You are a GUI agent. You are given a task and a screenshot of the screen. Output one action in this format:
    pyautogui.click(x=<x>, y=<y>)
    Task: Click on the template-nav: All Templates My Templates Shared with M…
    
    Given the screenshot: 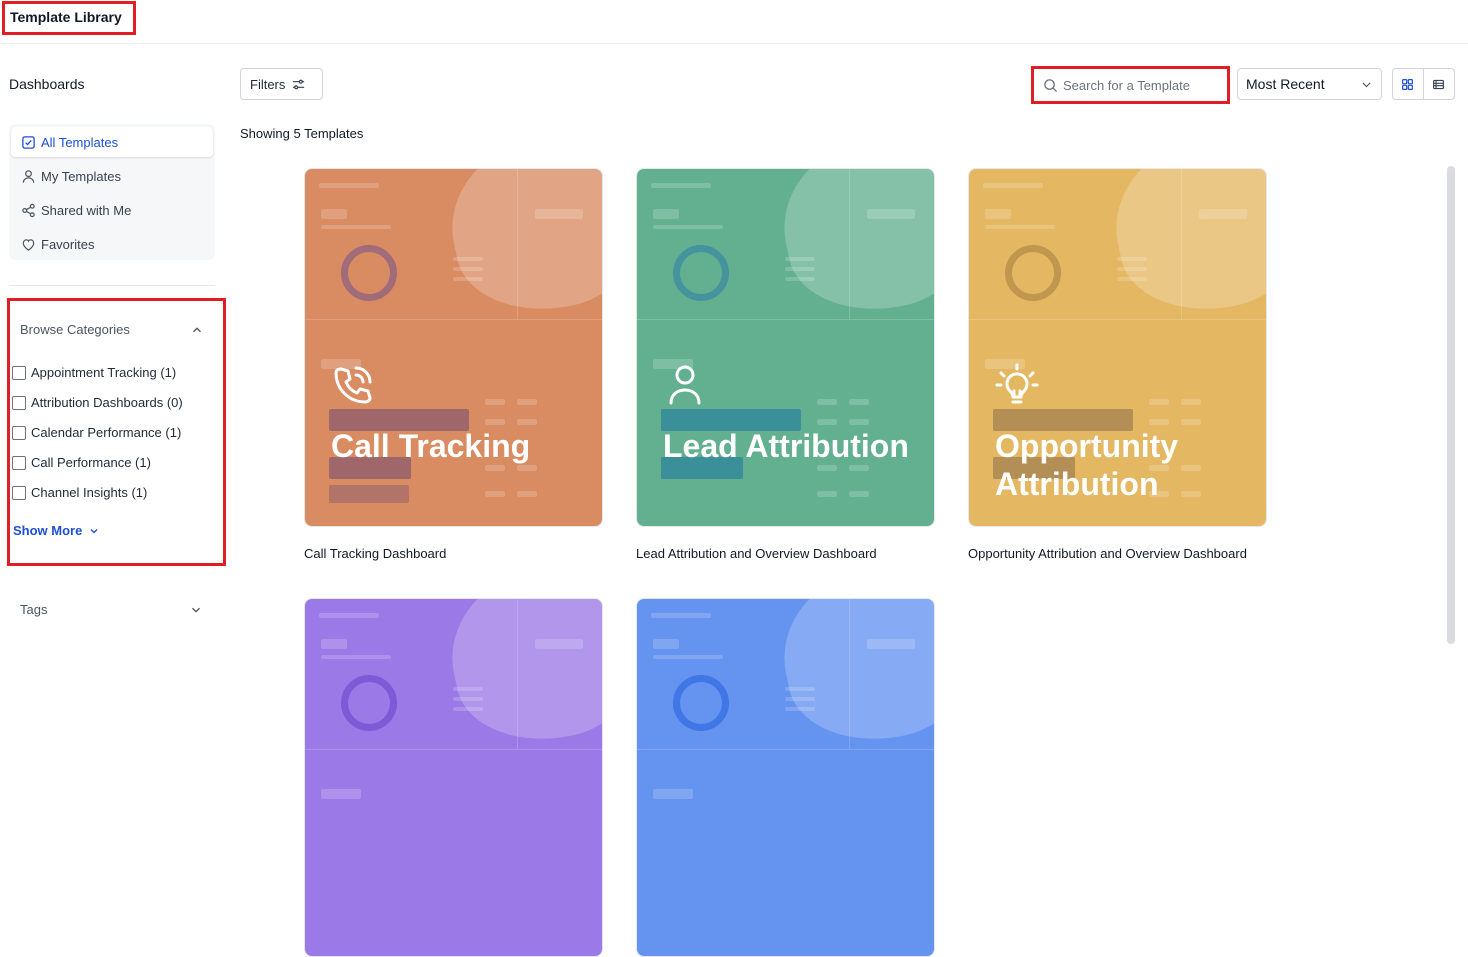 What is the action you would take?
    pyautogui.click(x=112, y=192)
    